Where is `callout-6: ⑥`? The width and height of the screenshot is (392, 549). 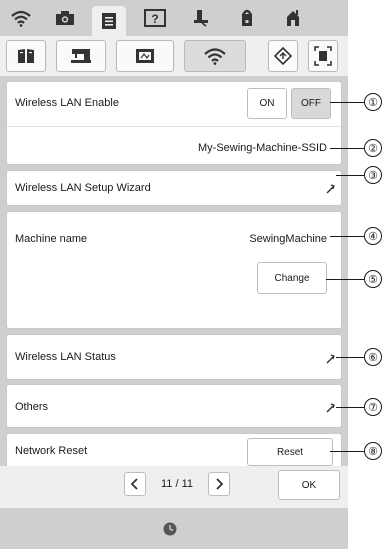
callout-6: ⑥ is located at coordinates (373, 357).